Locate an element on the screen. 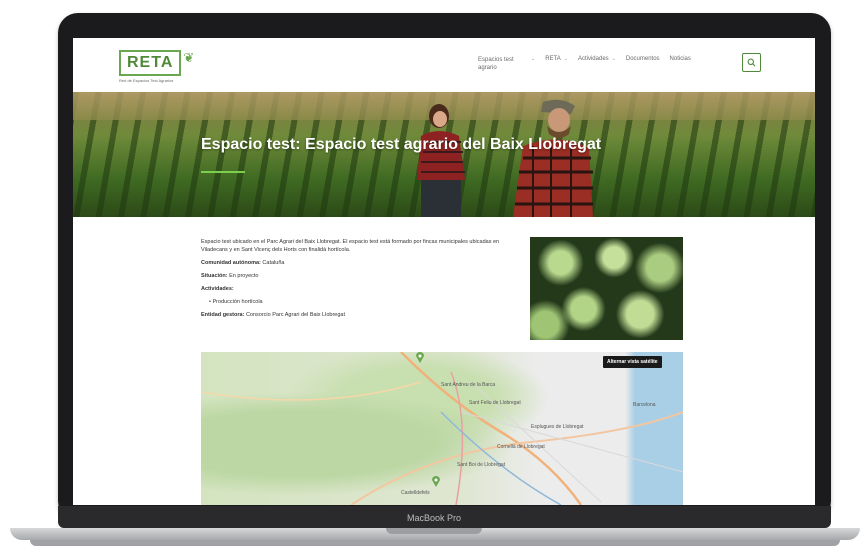 Image resolution: width=868 pixels, height=552 pixels. farmer-man-image is located at coordinates (553, 158).